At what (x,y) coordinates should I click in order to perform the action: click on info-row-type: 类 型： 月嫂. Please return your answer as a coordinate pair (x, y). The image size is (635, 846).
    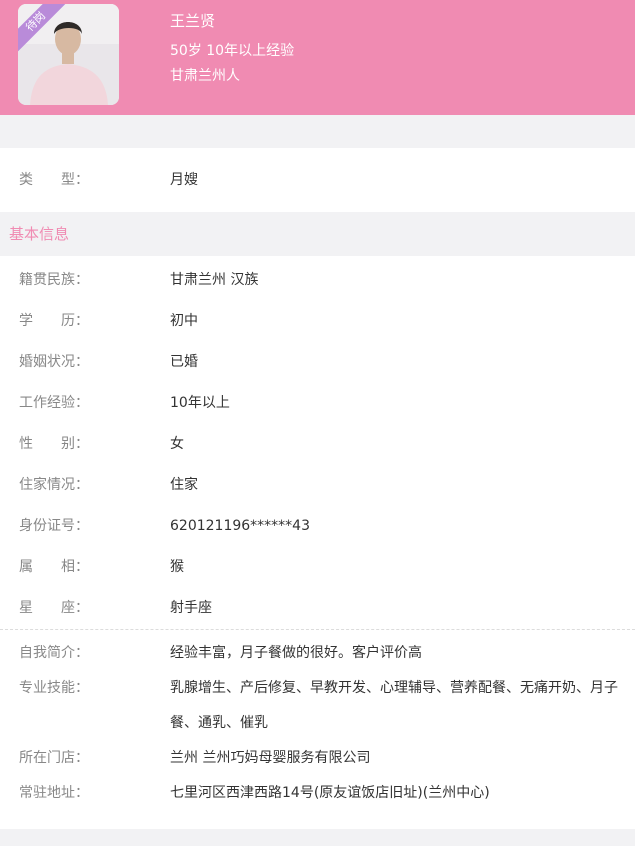
    Looking at the image, I should click on (317, 180).